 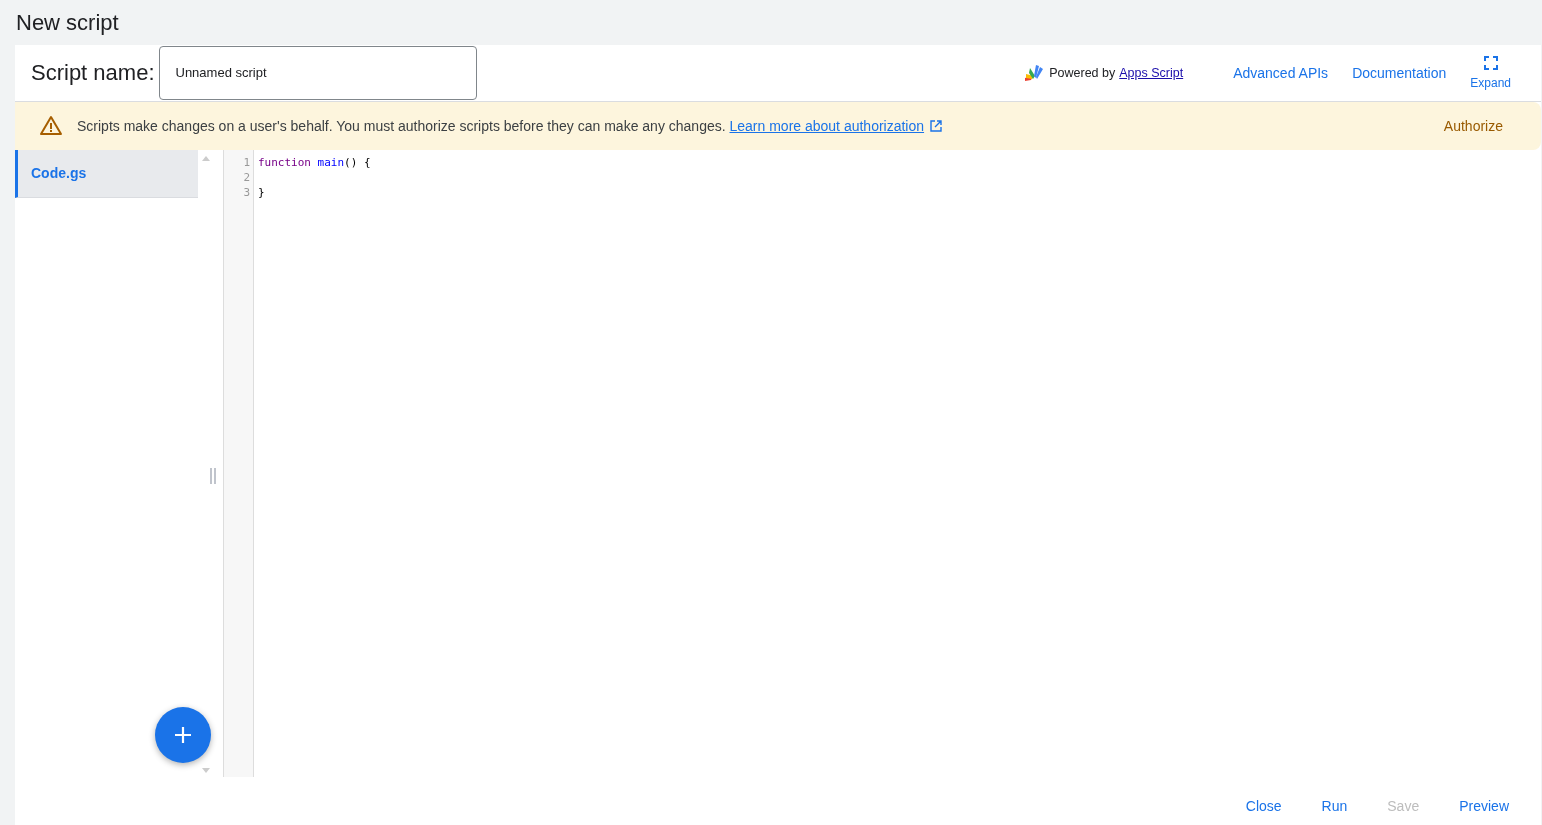 What do you see at coordinates (206, 771) in the screenshot?
I see `scroll-down-icon` at bounding box center [206, 771].